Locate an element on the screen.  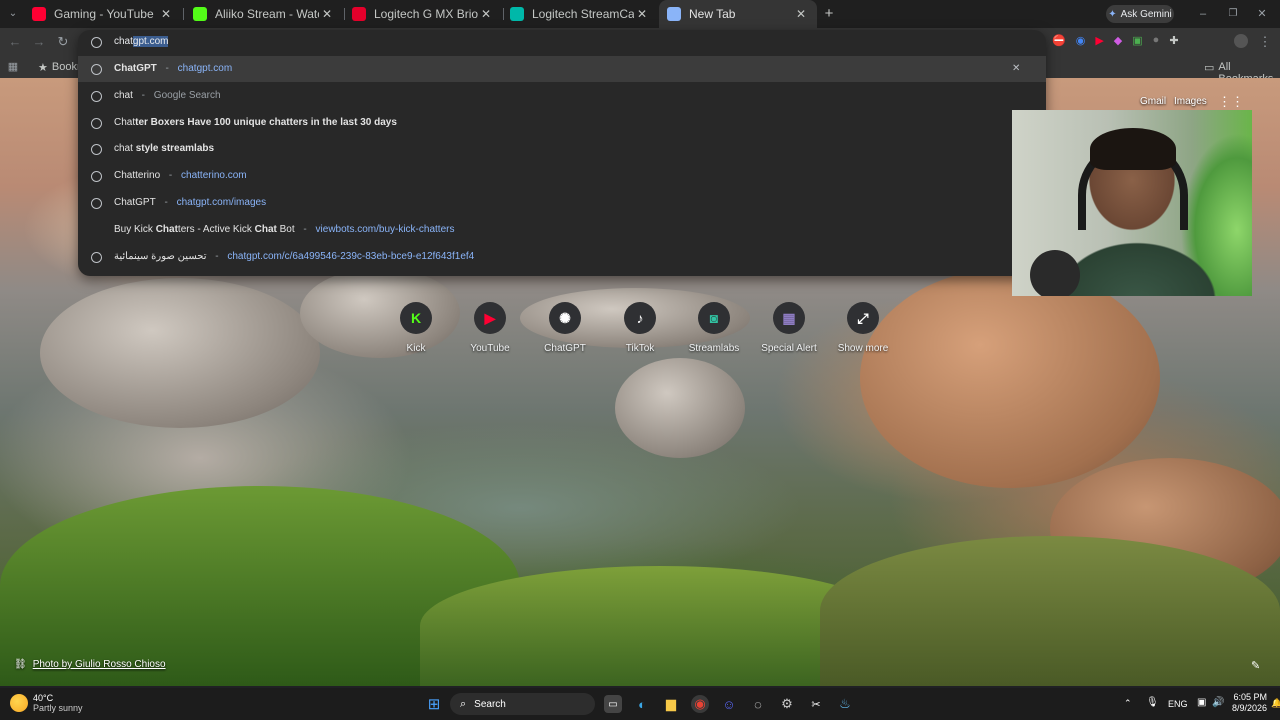
shortcut-label: Streamlabs is located at coordinates (714, 348).